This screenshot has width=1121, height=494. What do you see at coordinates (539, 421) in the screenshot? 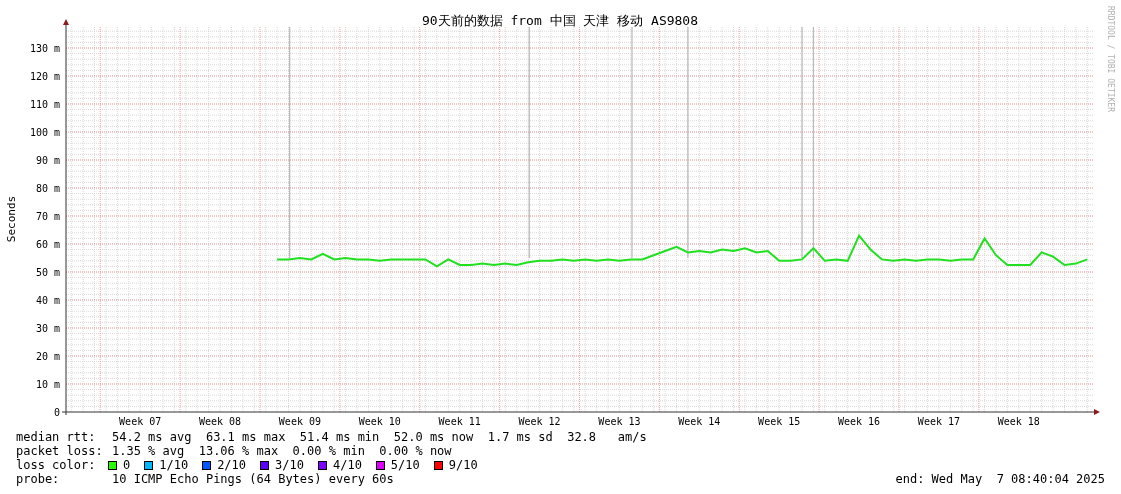
I see `x-tick-label: Week 12` at bounding box center [539, 421].